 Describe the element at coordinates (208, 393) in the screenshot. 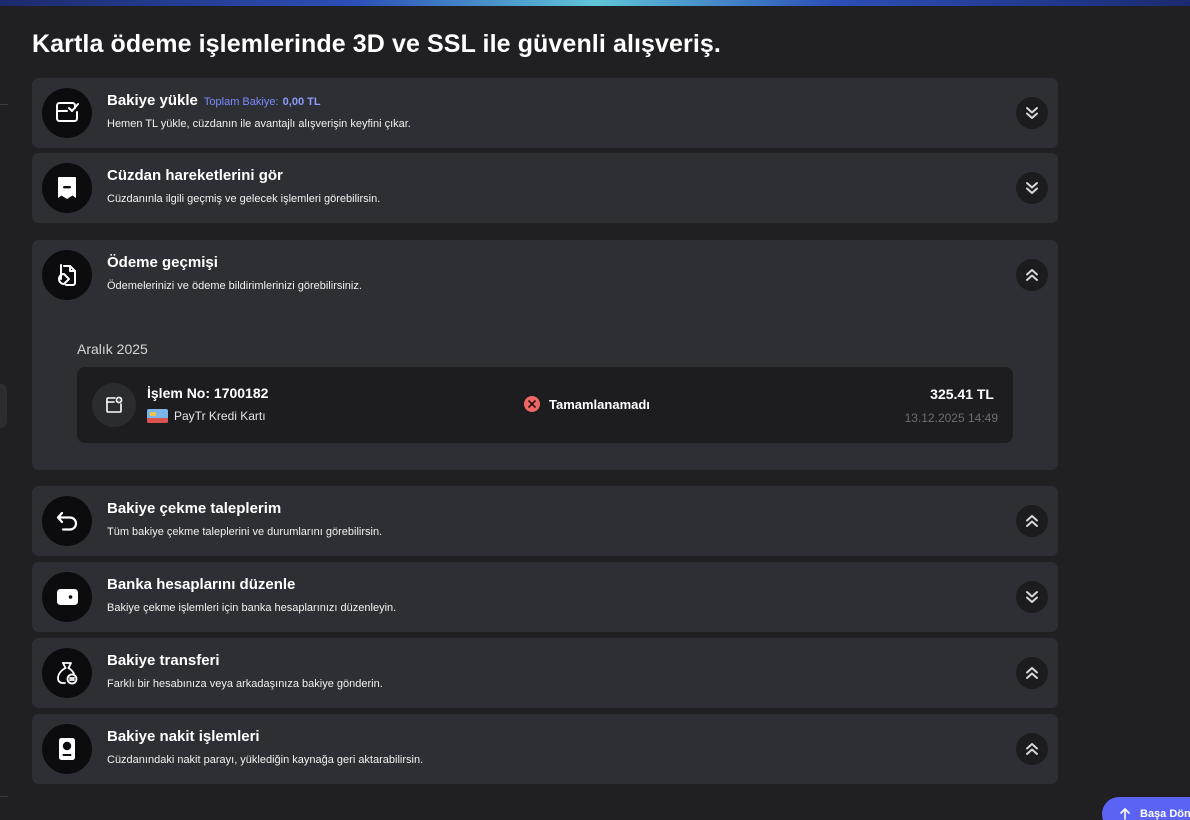

I see `transaction-number: İşlem No: 1700182` at that location.